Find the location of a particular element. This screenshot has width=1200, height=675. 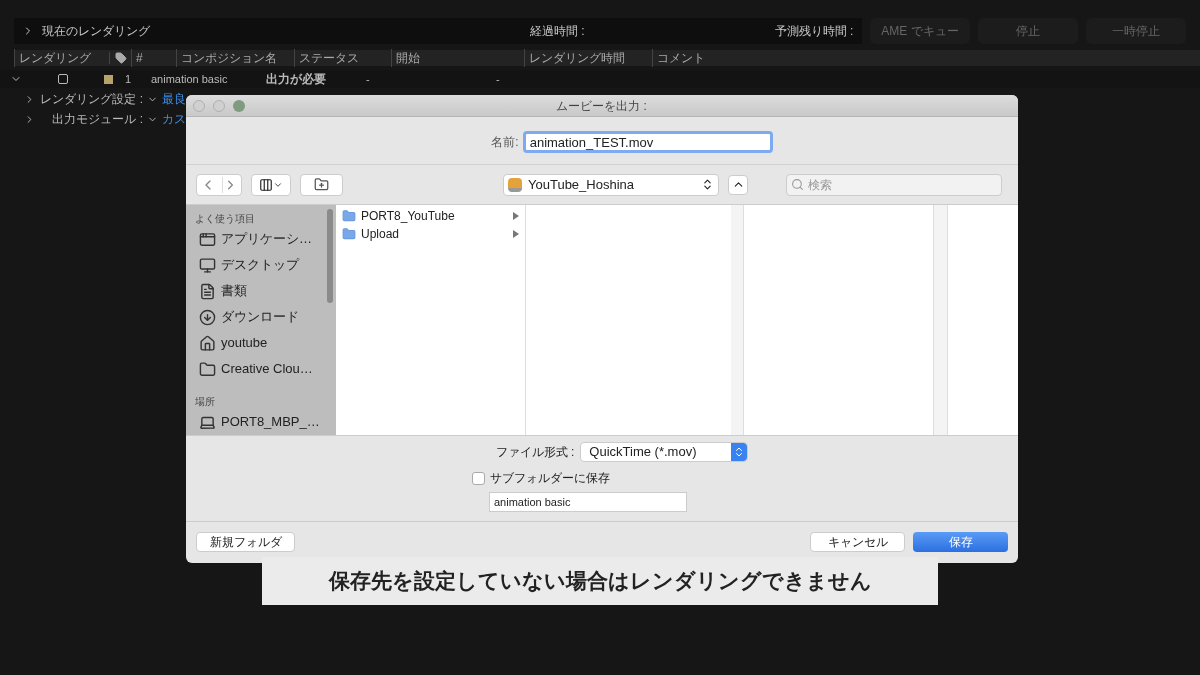

sidebar-item: 書類 is located at coordinates (265, 291).